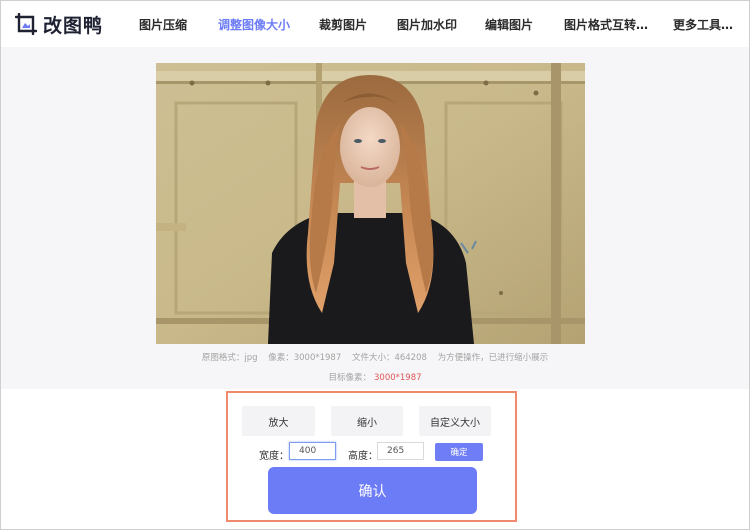  What do you see at coordinates (254, 24) in the screenshot?
I see `nav-item-resize: 调整图像大小` at bounding box center [254, 24].